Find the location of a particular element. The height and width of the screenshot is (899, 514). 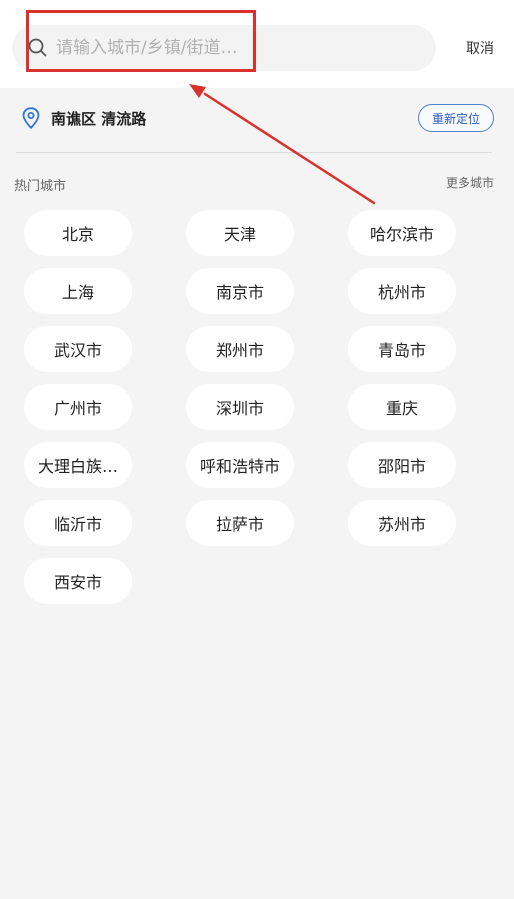

search-header: 取消 is located at coordinates (257, 44).